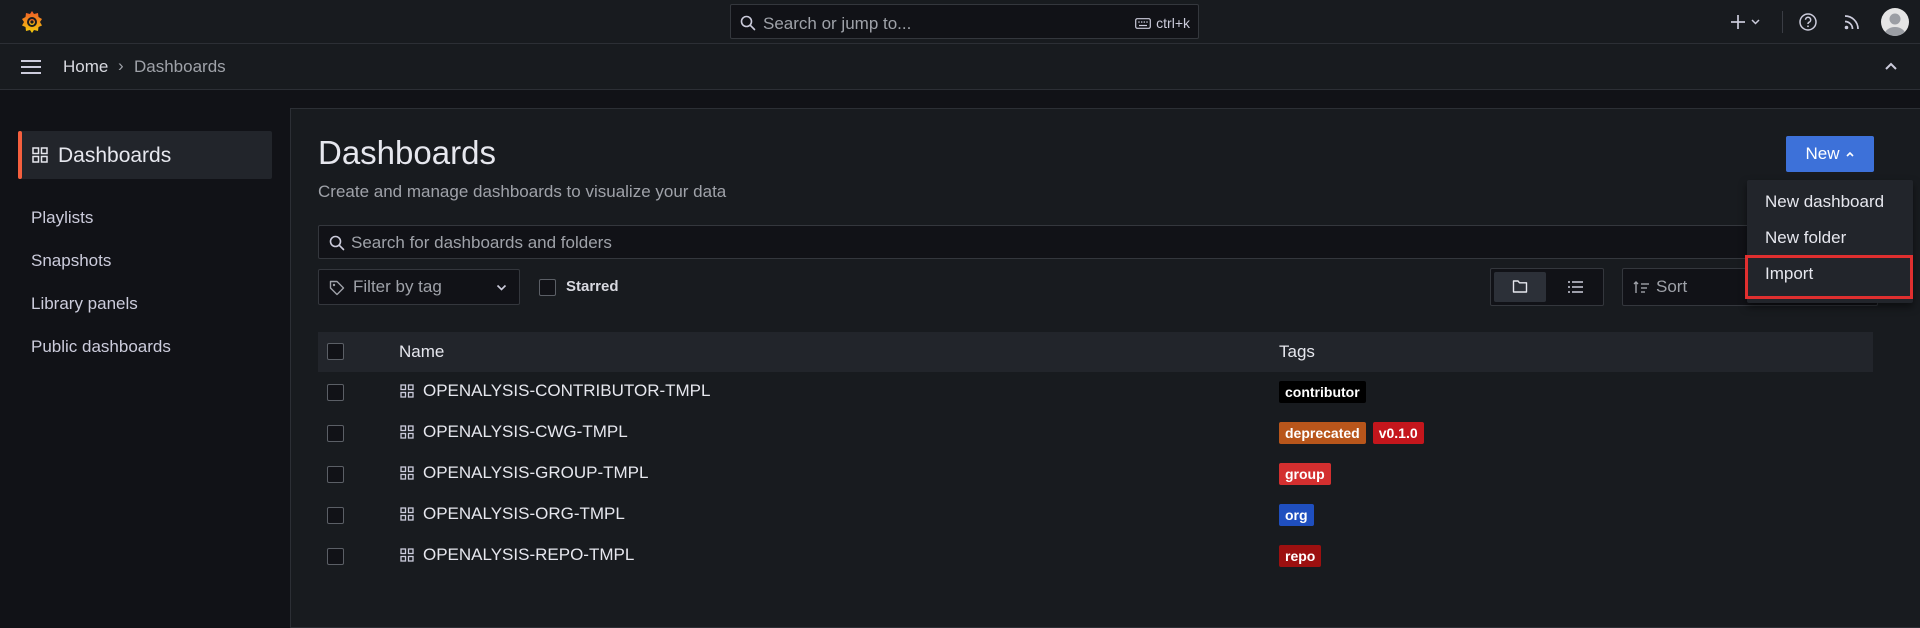 This screenshot has width=1920, height=628. What do you see at coordinates (1789, 274) in the screenshot?
I see `menu-item-import: Import` at bounding box center [1789, 274].